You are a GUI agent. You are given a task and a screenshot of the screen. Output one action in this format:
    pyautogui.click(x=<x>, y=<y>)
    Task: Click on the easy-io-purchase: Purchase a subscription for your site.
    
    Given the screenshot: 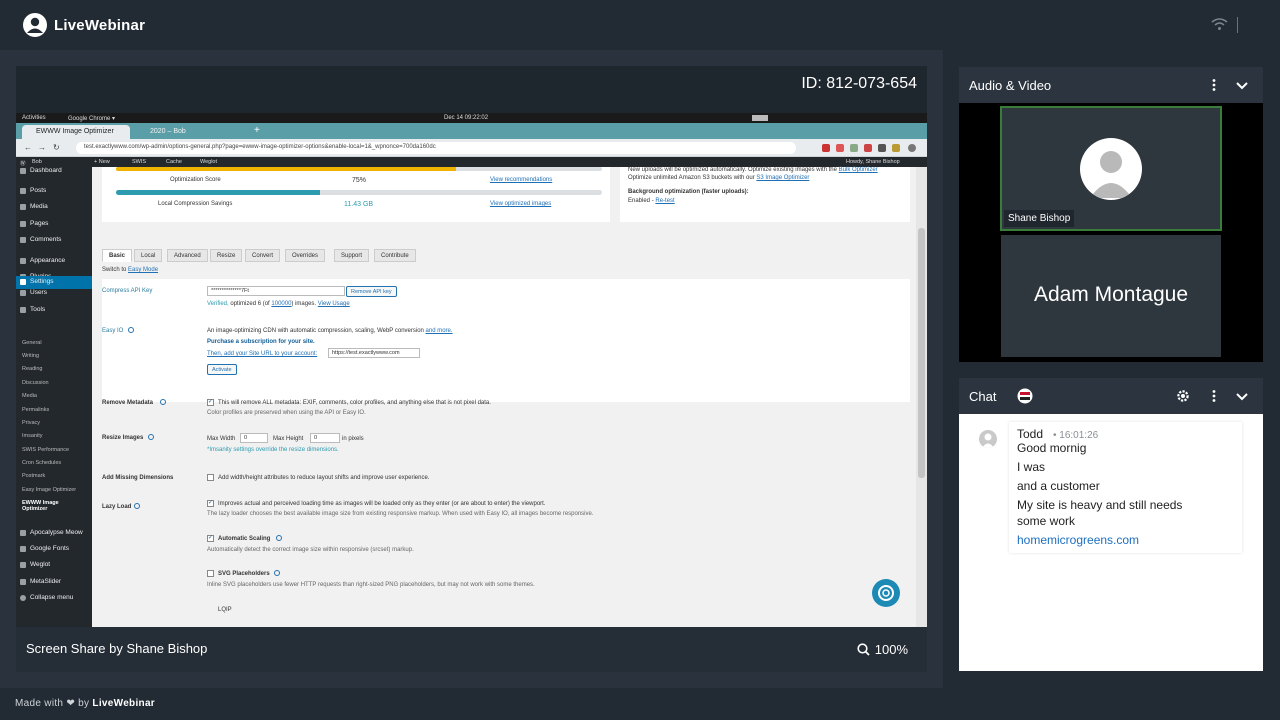 What is the action you would take?
    pyautogui.click(x=261, y=342)
    